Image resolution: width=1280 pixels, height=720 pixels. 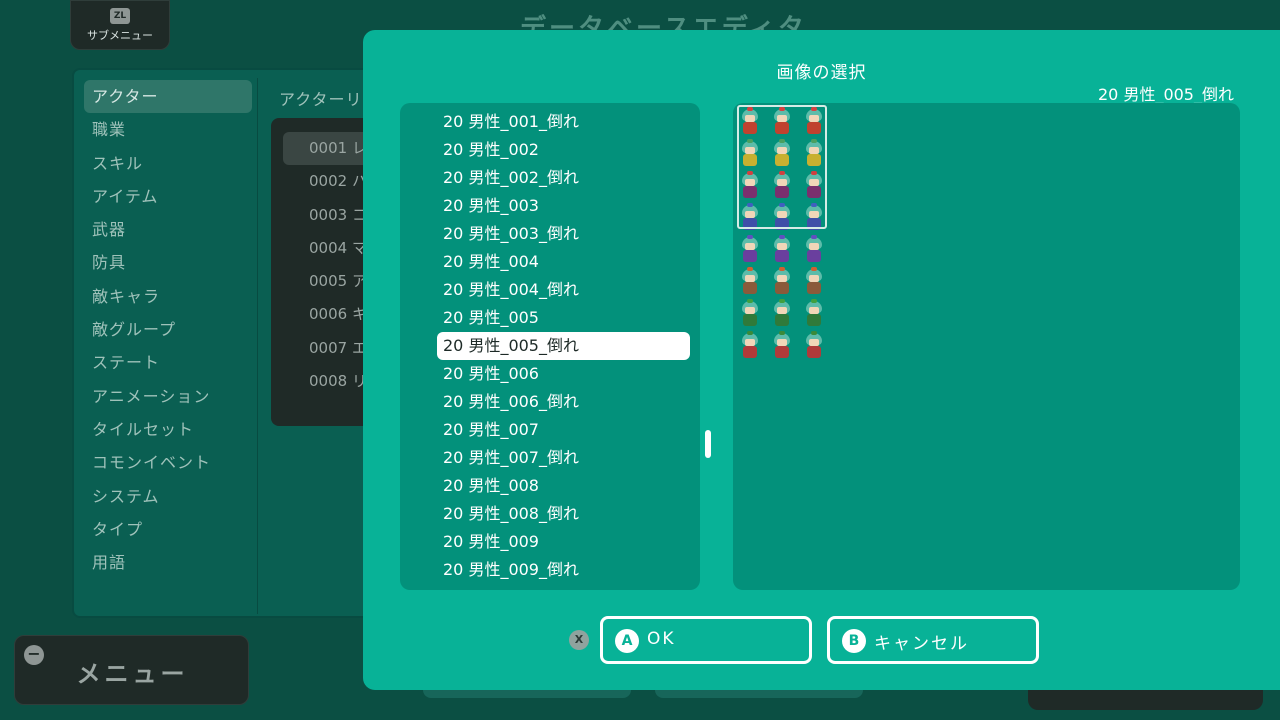 What do you see at coordinates (550, 318) in the screenshot?
I see `file-list-item: 20 男性_005` at bounding box center [550, 318].